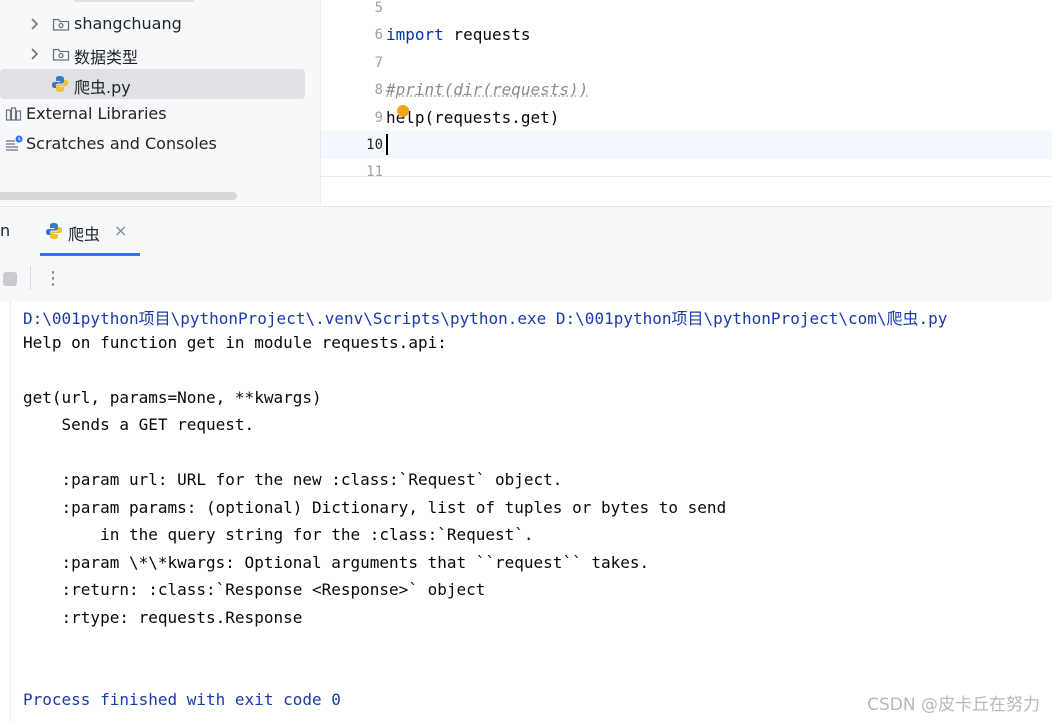 This screenshot has width=1052, height=722. What do you see at coordinates (374, 170) in the screenshot?
I see `line-number: 11` at bounding box center [374, 170].